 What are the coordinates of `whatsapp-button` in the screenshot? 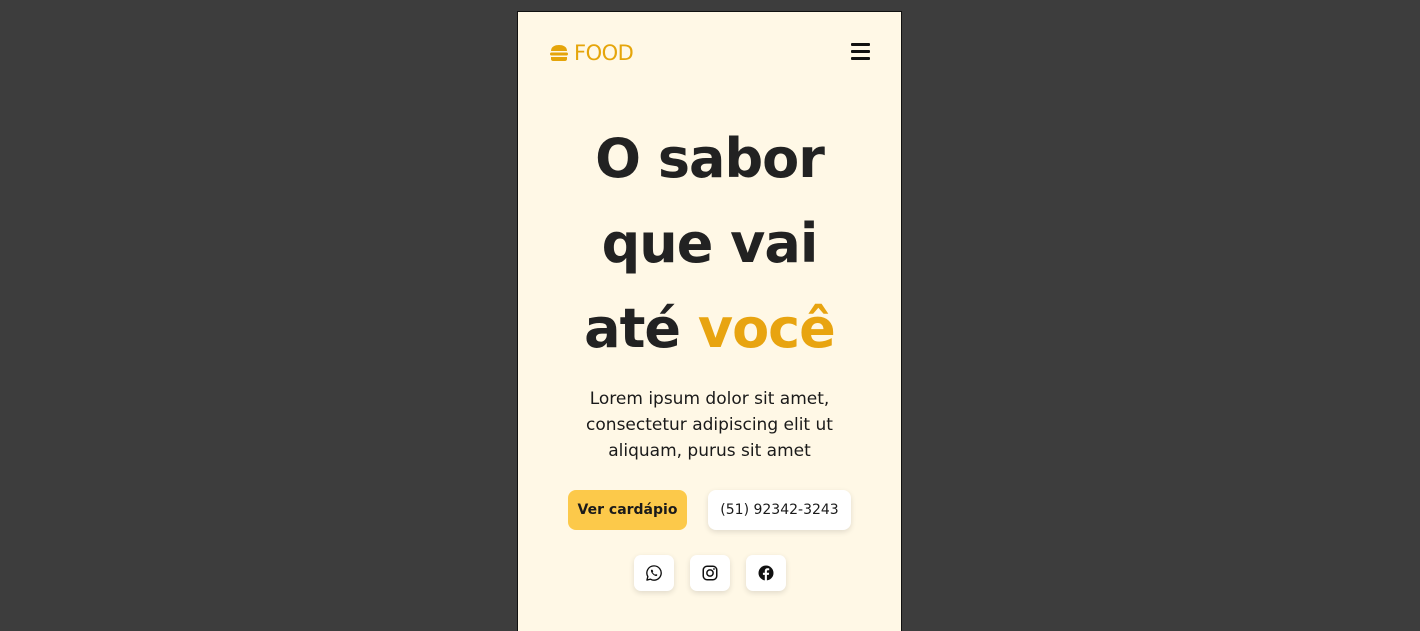 It's located at (653, 573).